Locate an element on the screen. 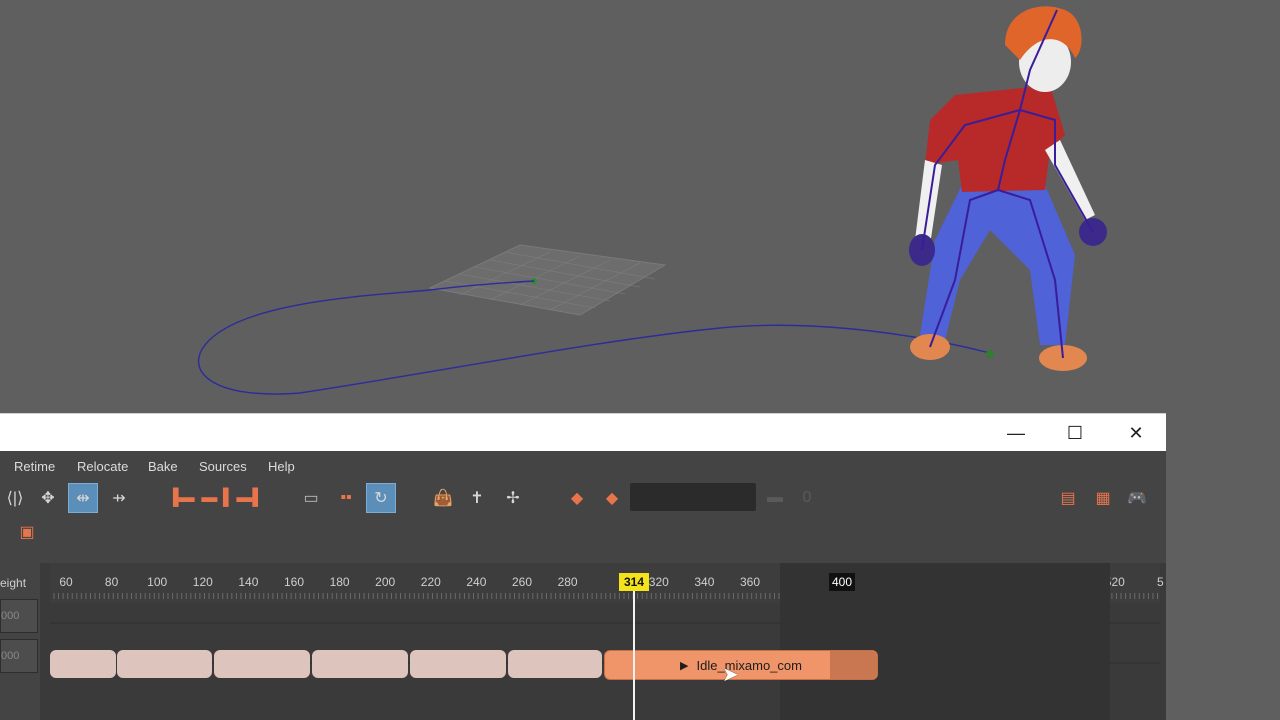 This screenshot has height=720, width=1280. weight-label: eight is located at coordinates (13, 583).